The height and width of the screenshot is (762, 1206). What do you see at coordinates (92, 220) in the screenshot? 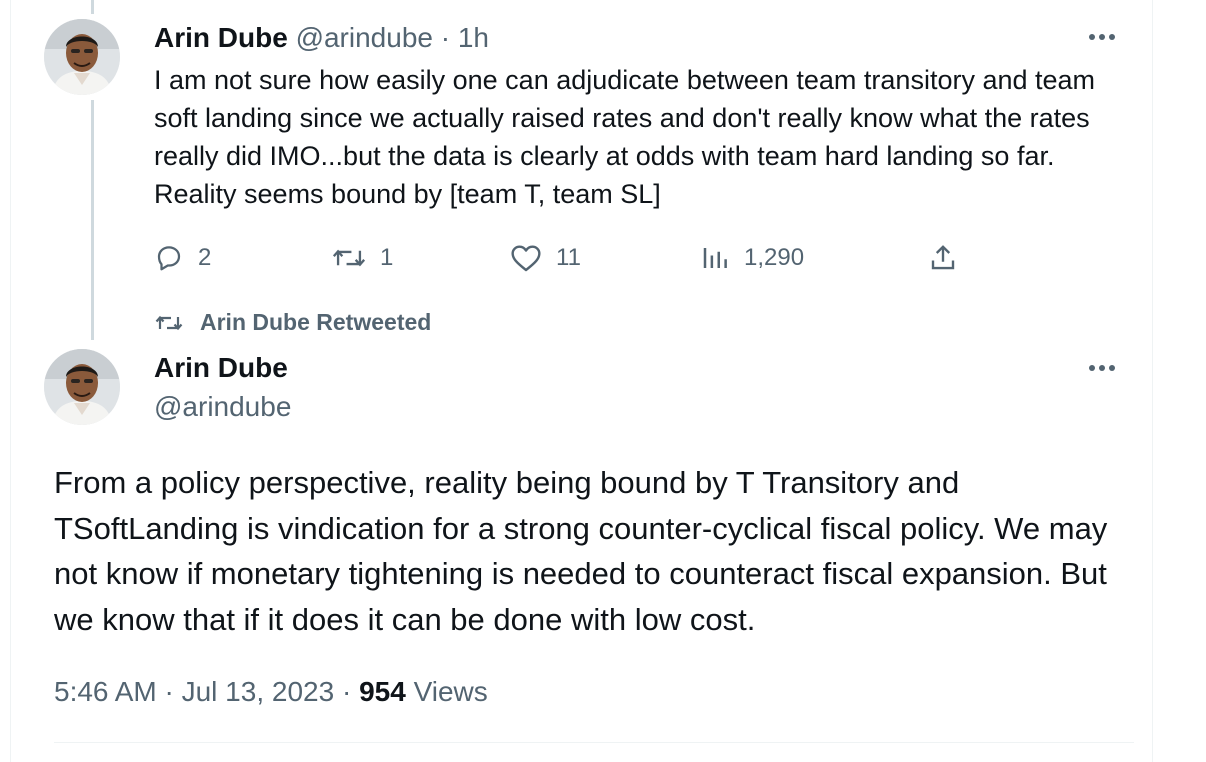
I see `thread-connector` at bounding box center [92, 220].